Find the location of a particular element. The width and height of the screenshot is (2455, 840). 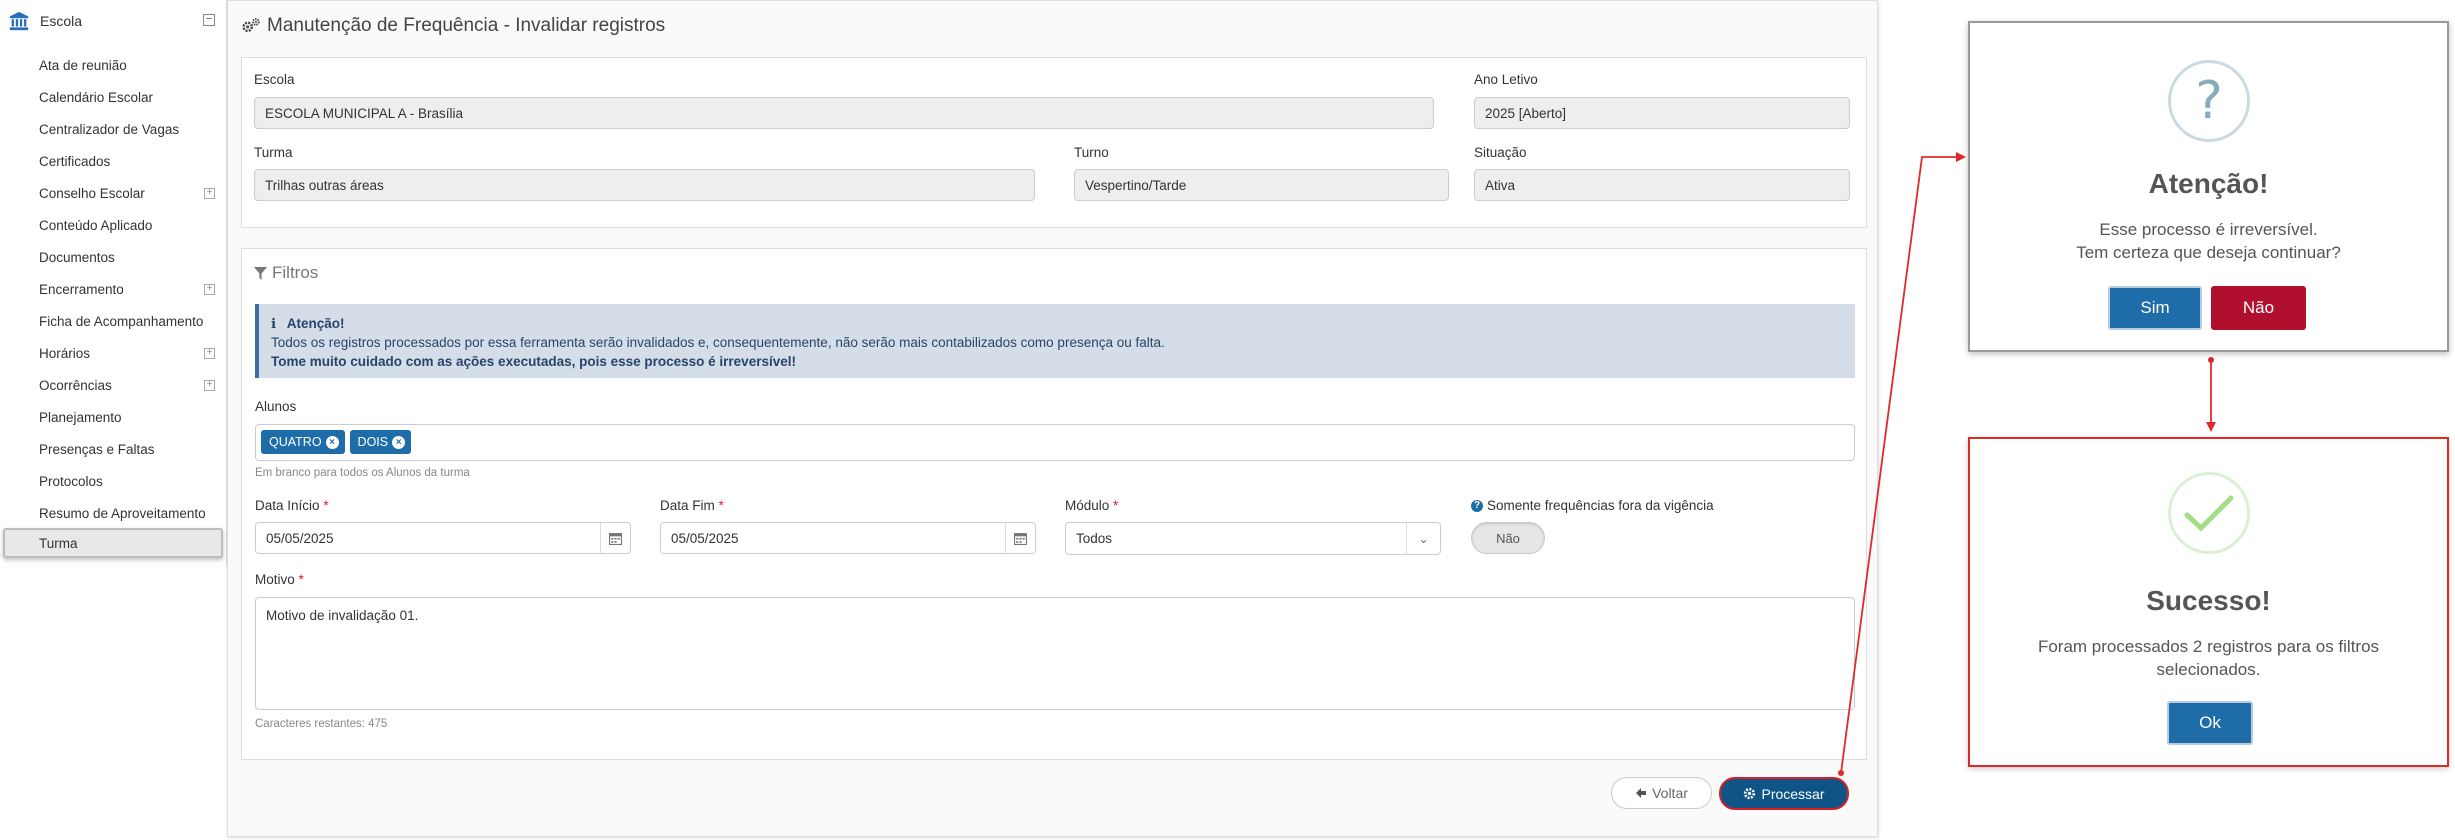

alunos-hint: Em branco para todos os Alunos da turma is located at coordinates (362, 473).